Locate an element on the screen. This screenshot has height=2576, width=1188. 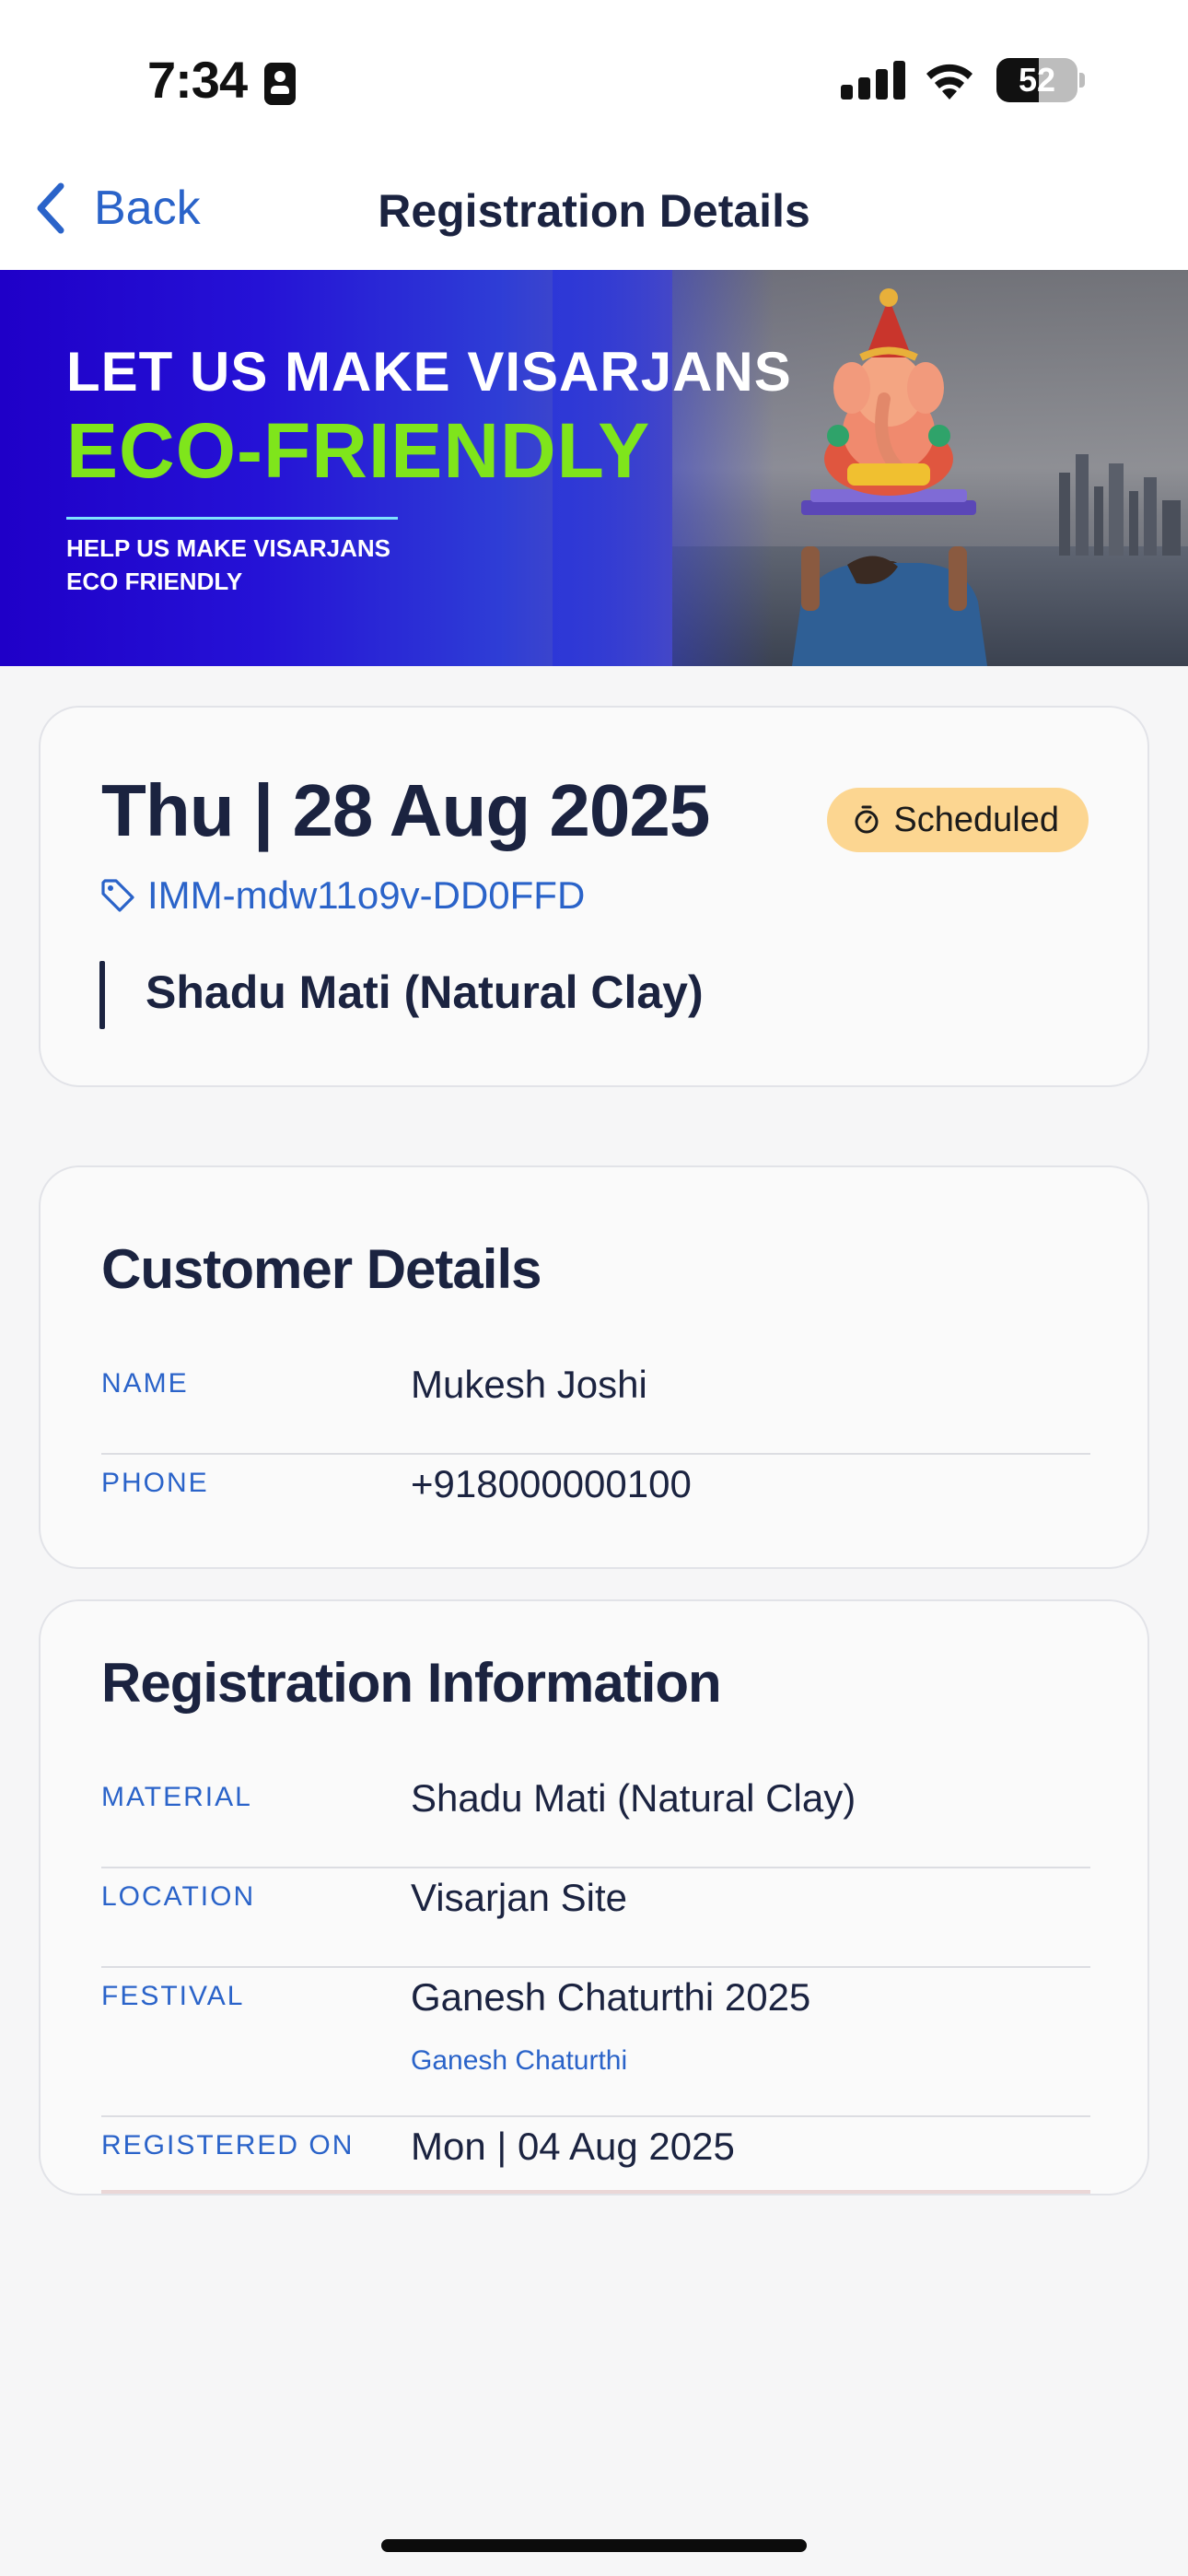
banner-divider is located at coordinates (232, 518).